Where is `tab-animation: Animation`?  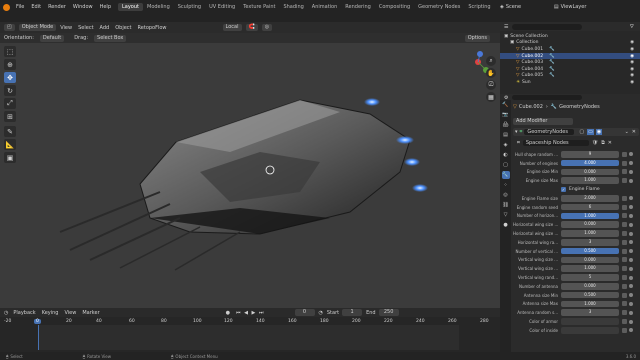
tab-animation: Animation is located at coordinates (325, 7).